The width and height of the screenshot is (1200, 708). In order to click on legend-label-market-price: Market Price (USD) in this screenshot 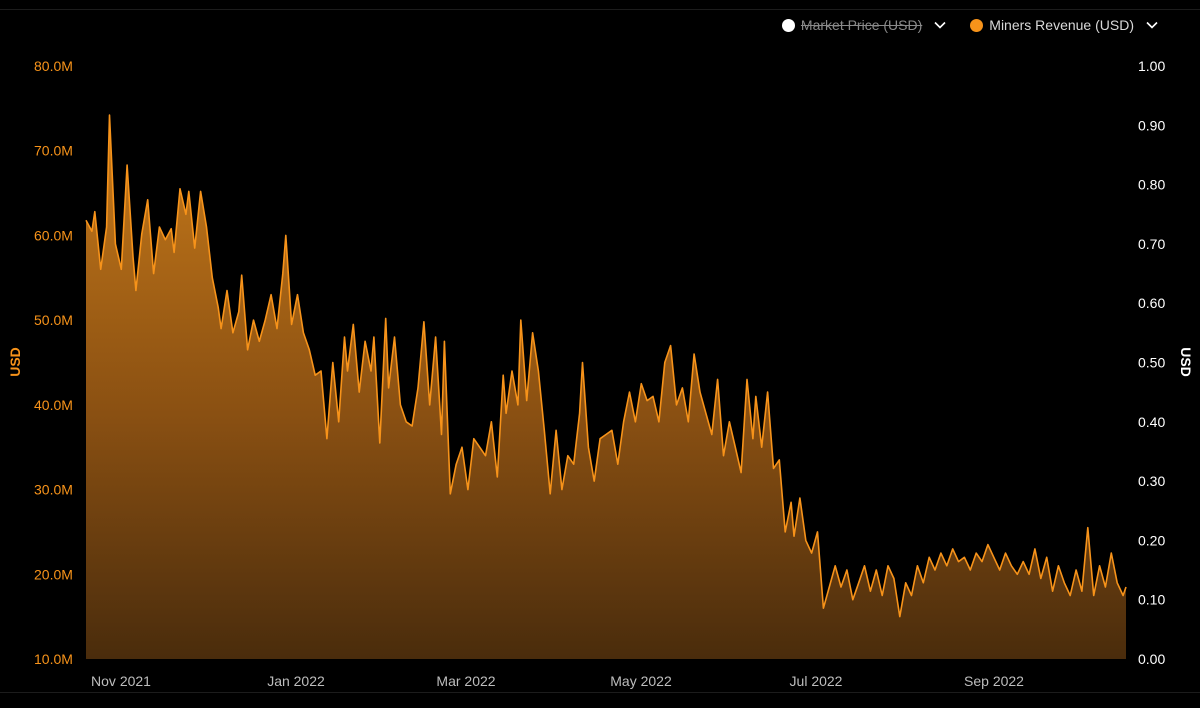, I will do `click(861, 25)`.